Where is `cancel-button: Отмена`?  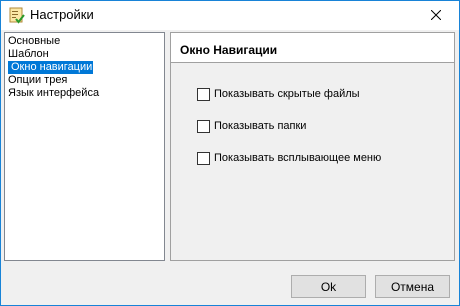 cancel-button: Отмена is located at coordinates (412, 286).